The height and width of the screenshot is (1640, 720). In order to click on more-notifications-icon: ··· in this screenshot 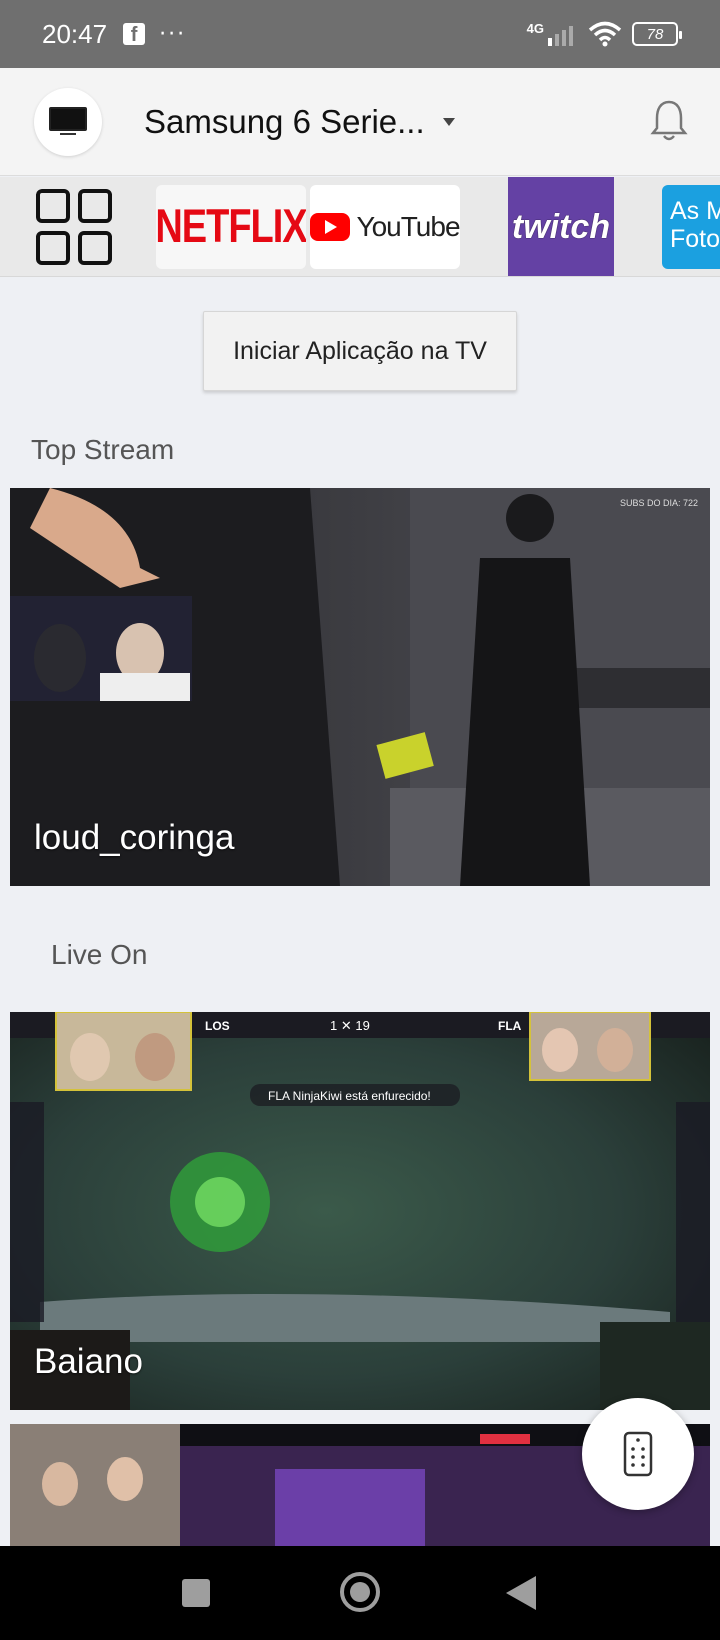, I will do `click(173, 34)`.